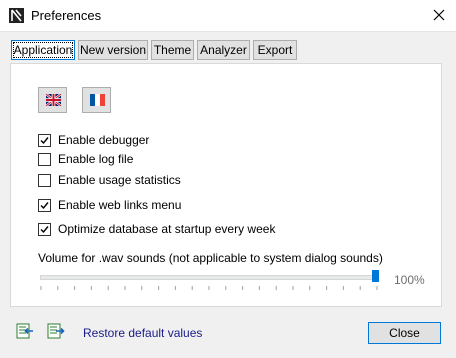 The image size is (456, 358). Describe the element at coordinates (375, 276) in the screenshot. I see `volume-slider-thumb` at that location.